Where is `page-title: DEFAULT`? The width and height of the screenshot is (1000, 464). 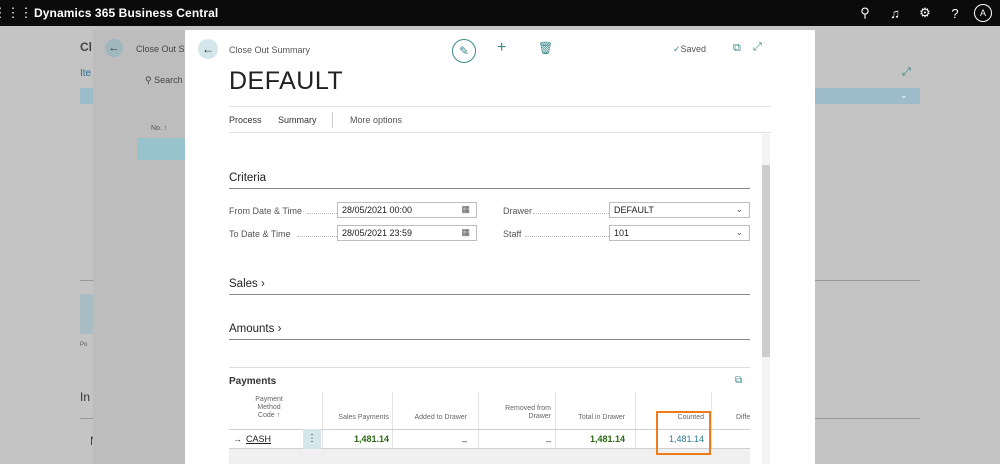
page-title: DEFAULT is located at coordinates (286, 81).